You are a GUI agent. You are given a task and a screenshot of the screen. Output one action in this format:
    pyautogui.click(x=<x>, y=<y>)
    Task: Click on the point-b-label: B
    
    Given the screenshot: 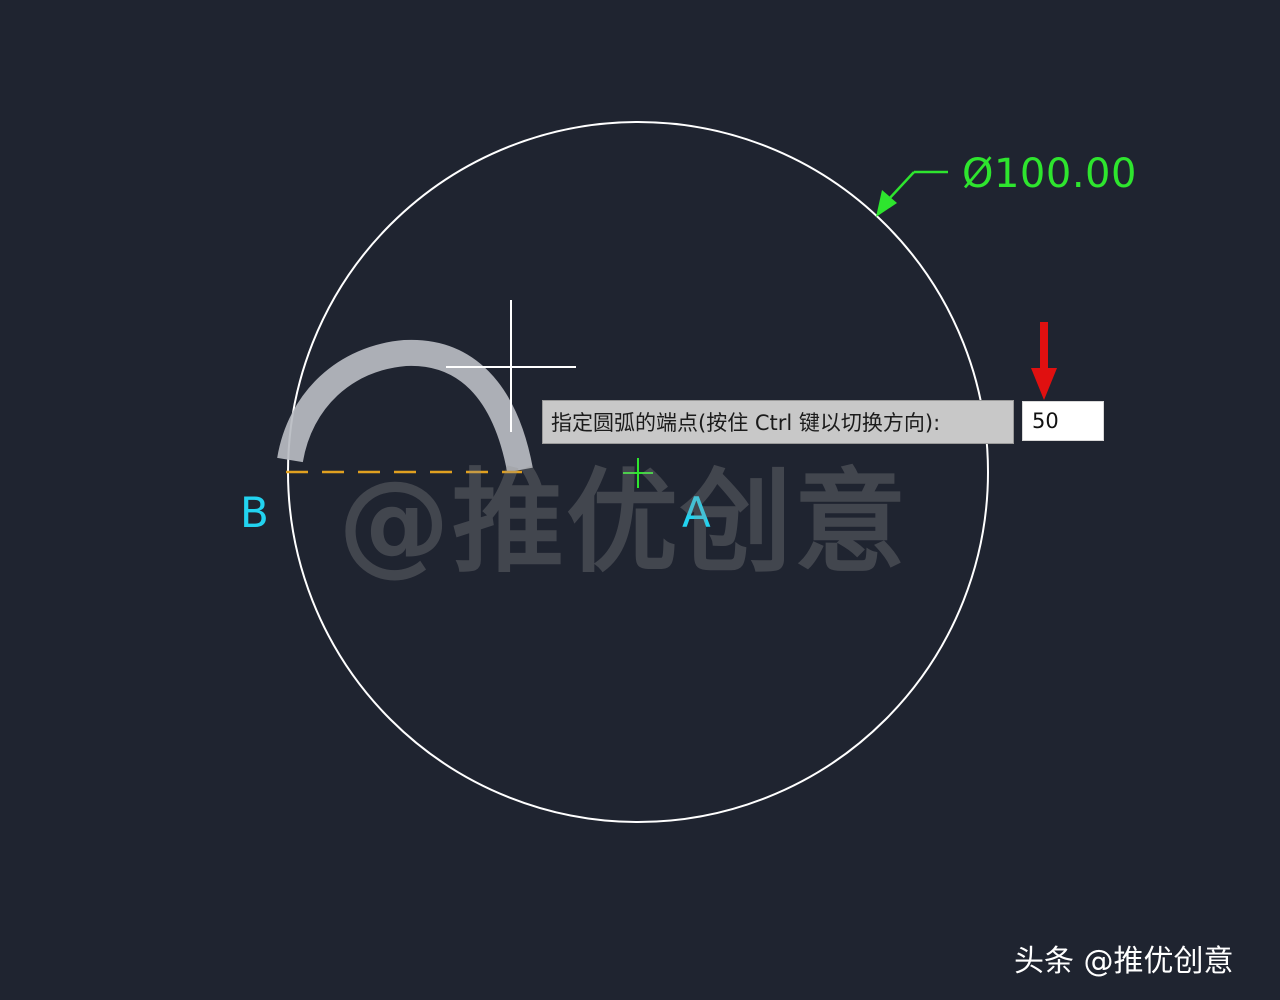 What is the action you would take?
    pyautogui.click(x=254, y=512)
    